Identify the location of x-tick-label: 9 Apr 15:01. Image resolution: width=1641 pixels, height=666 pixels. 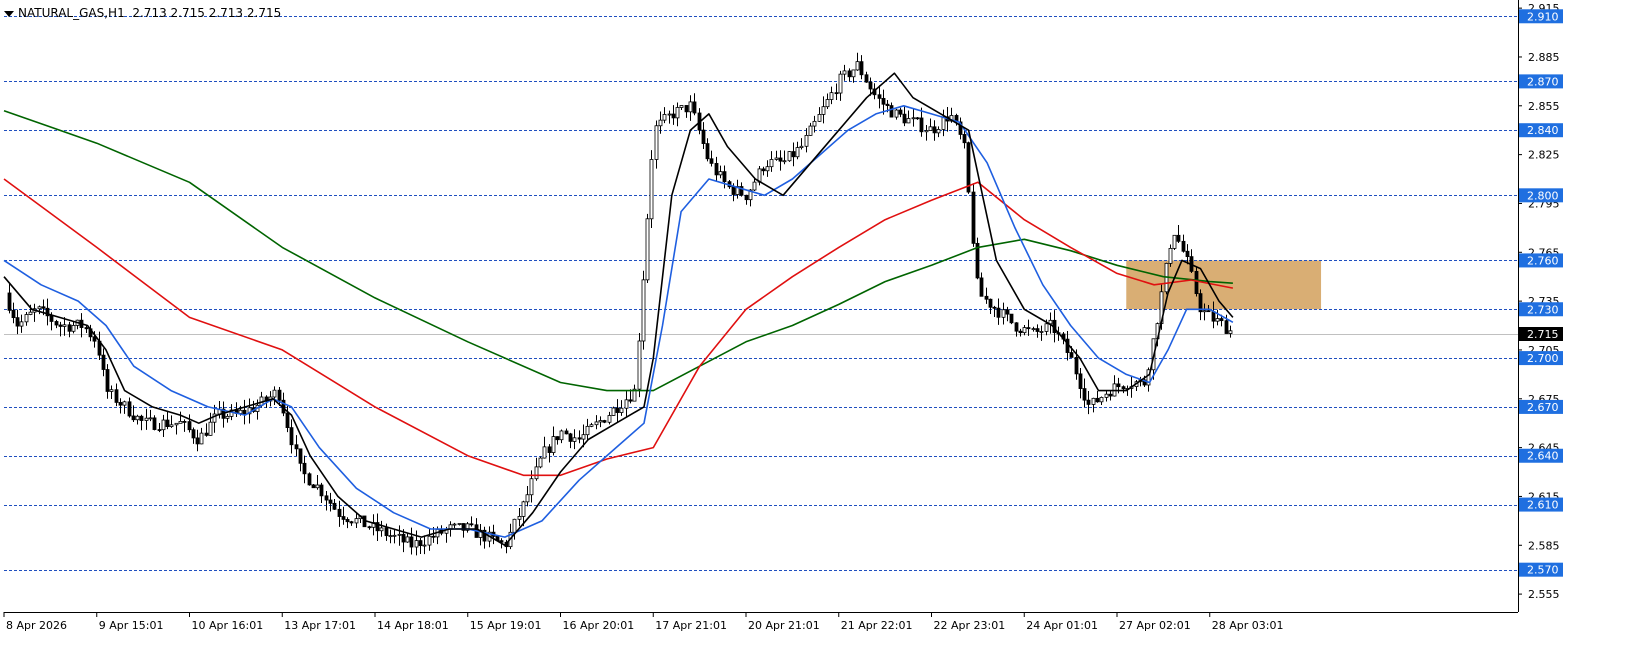
(131, 625).